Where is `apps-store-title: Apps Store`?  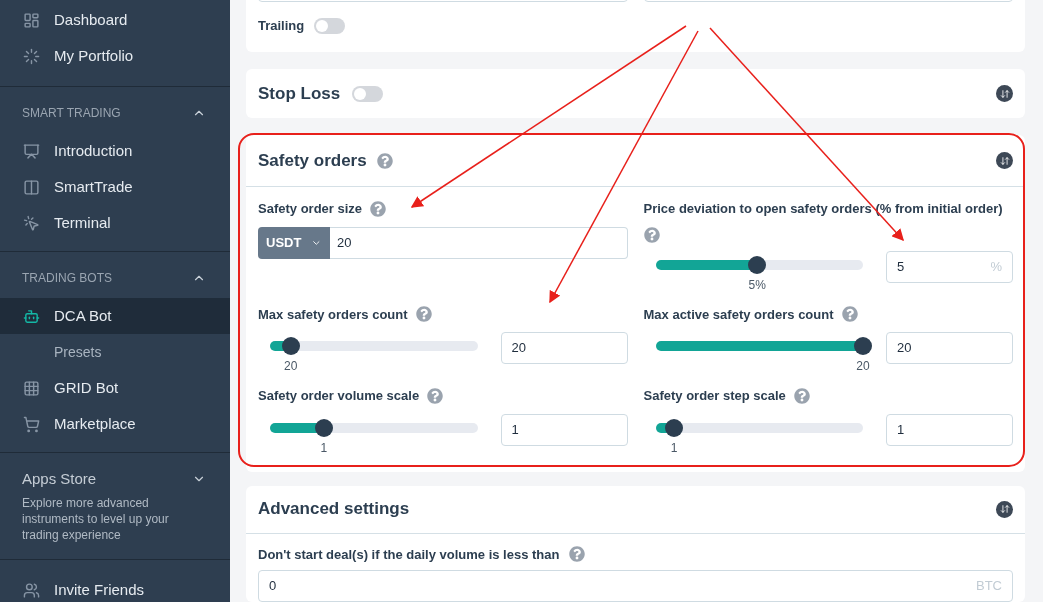 apps-store-title: Apps Store is located at coordinates (59, 479).